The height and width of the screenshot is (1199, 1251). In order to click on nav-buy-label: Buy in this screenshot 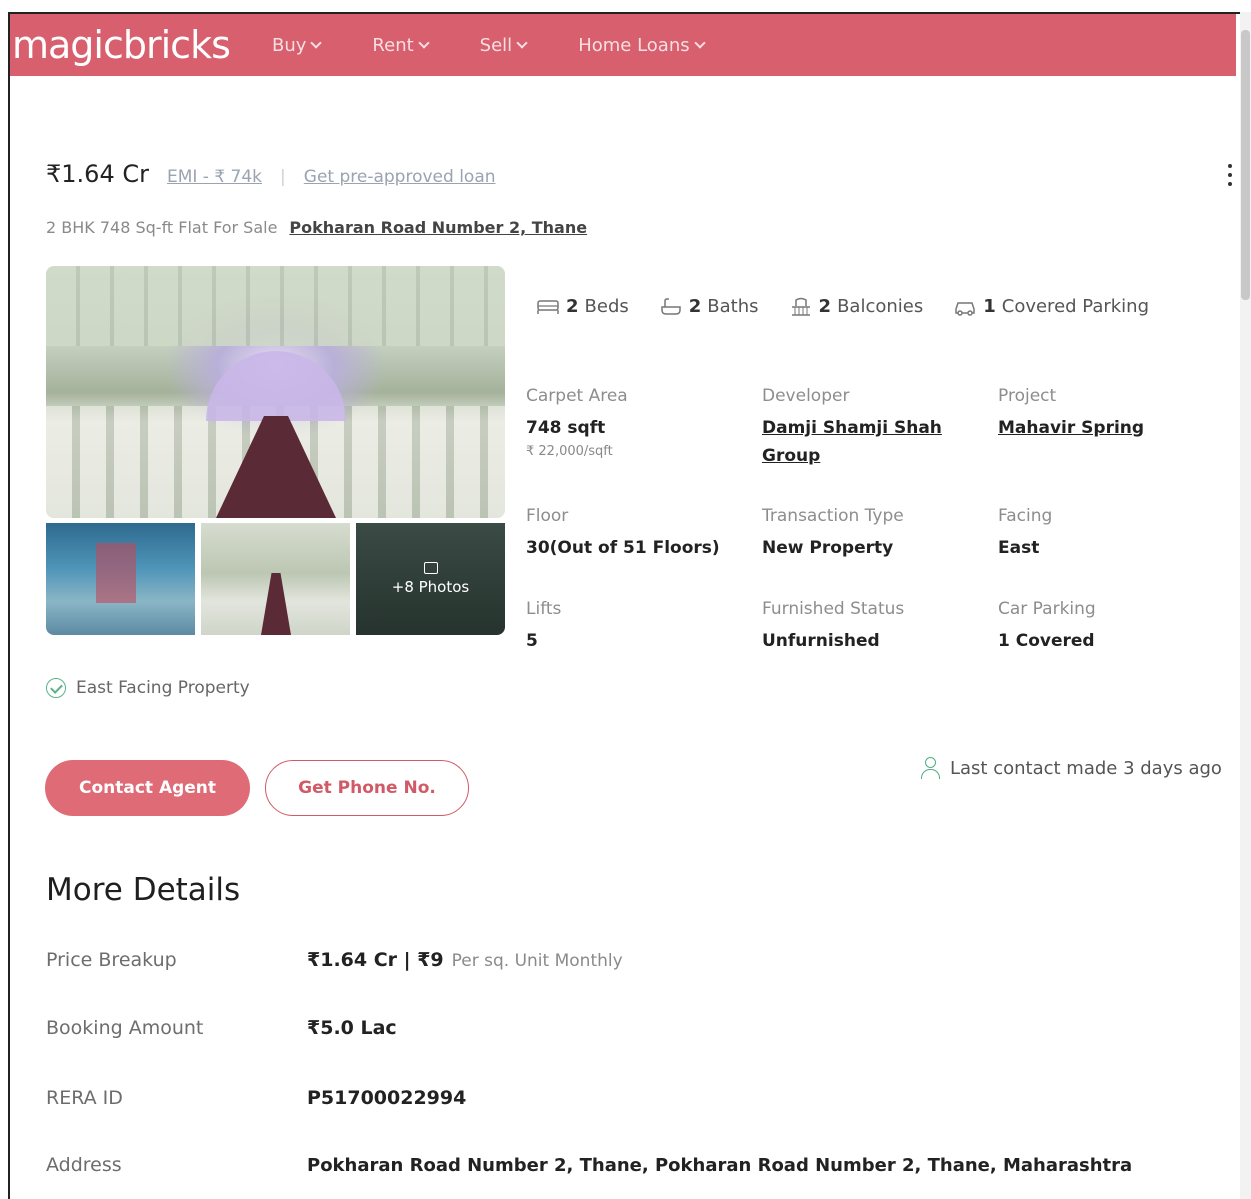, I will do `click(289, 45)`.